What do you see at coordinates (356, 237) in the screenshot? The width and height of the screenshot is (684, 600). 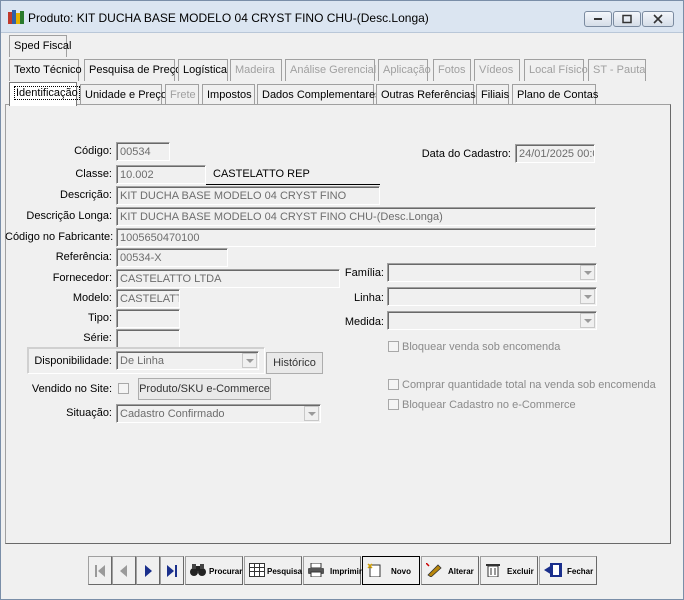 I see `codigo-fabricante-field: 1005650470100` at bounding box center [356, 237].